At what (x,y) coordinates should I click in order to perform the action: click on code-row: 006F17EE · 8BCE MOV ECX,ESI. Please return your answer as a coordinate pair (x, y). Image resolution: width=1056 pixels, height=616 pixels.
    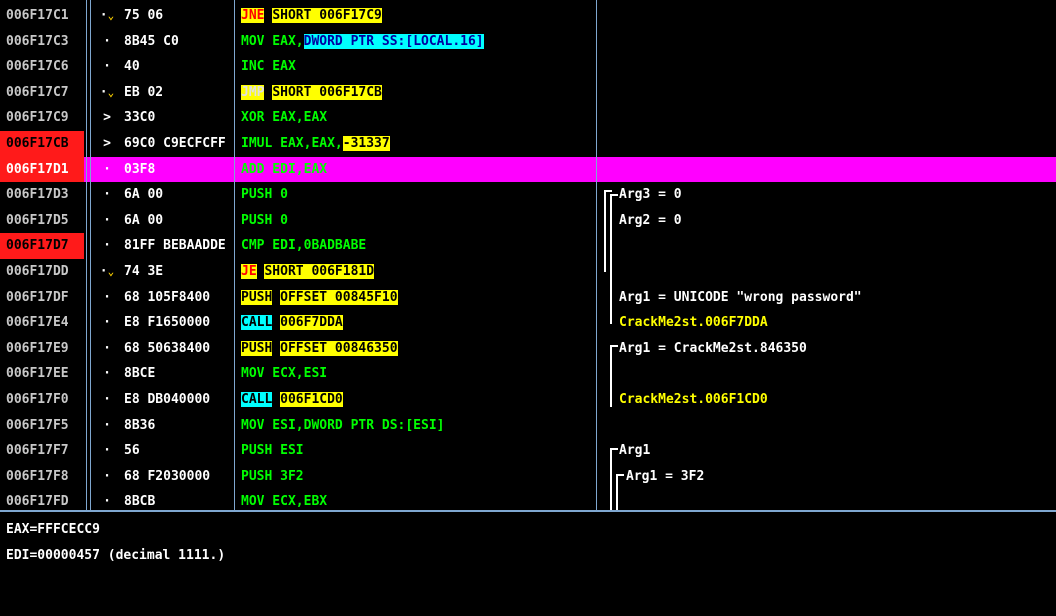
    Looking at the image, I should click on (528, 374).